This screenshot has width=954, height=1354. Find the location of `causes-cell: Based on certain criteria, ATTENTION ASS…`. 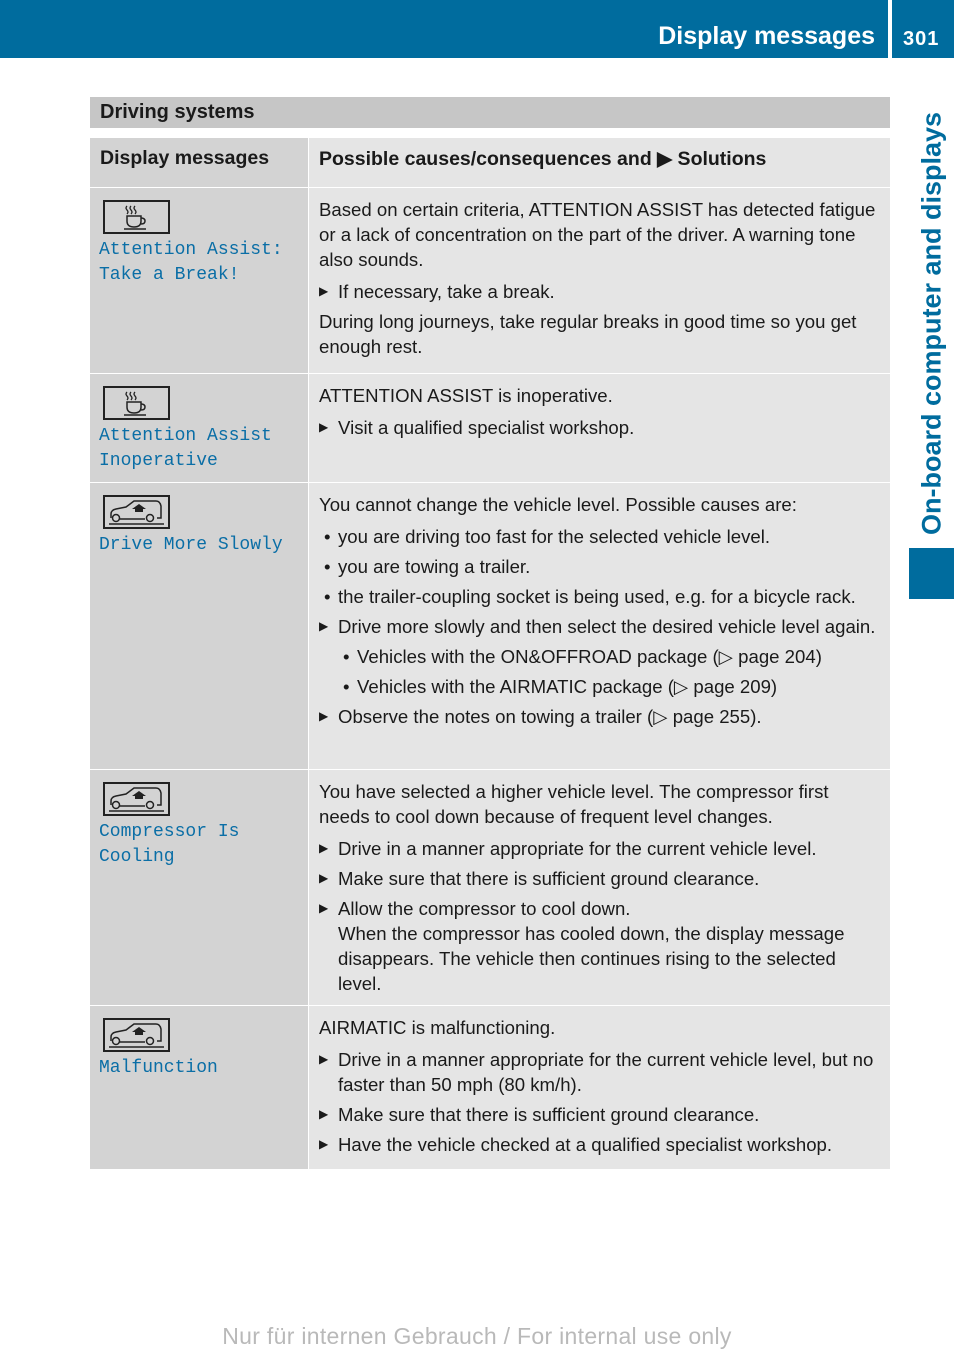

causes-cell: Based on certain criteria, ATTENTION ASS… is located at coordinates (599, 280).